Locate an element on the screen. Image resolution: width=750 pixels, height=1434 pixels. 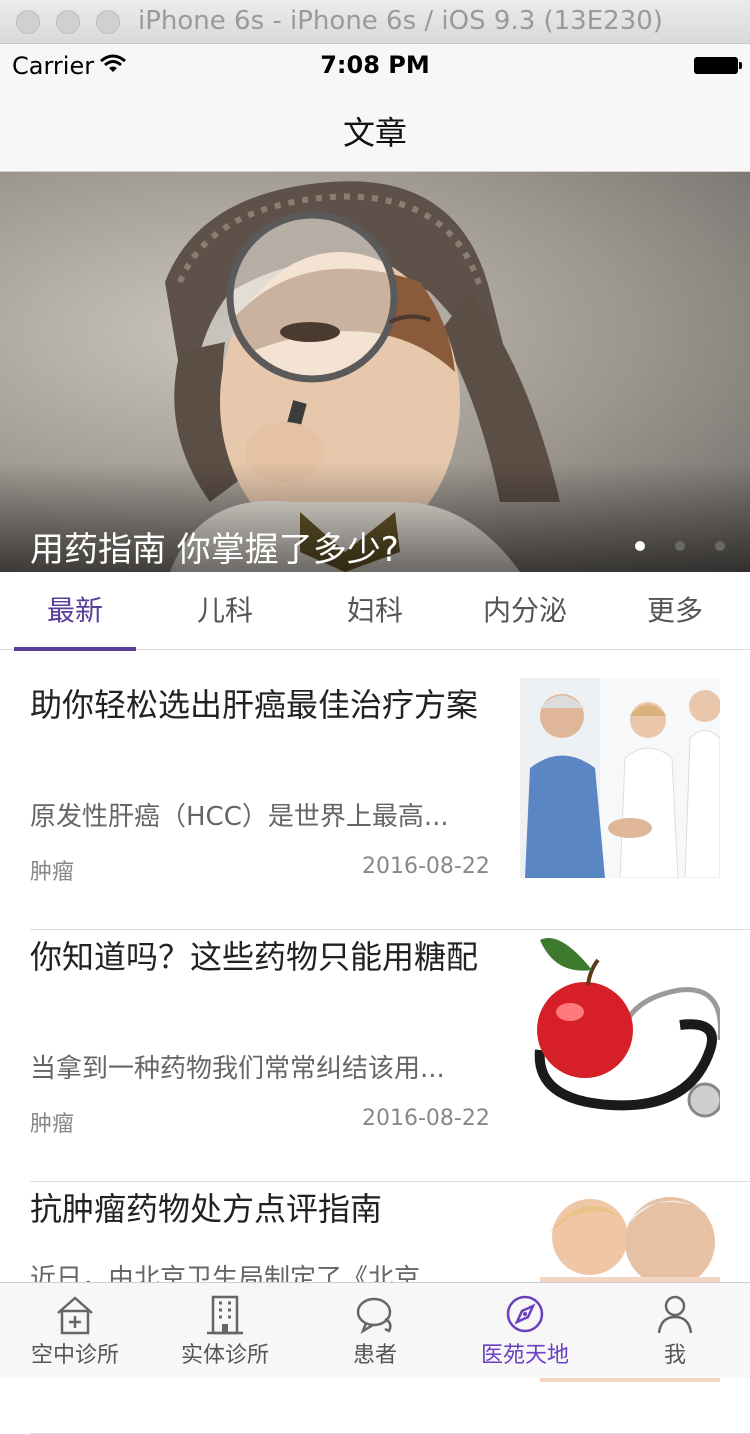
minimize-window-button is located at coordinates (68, 22).